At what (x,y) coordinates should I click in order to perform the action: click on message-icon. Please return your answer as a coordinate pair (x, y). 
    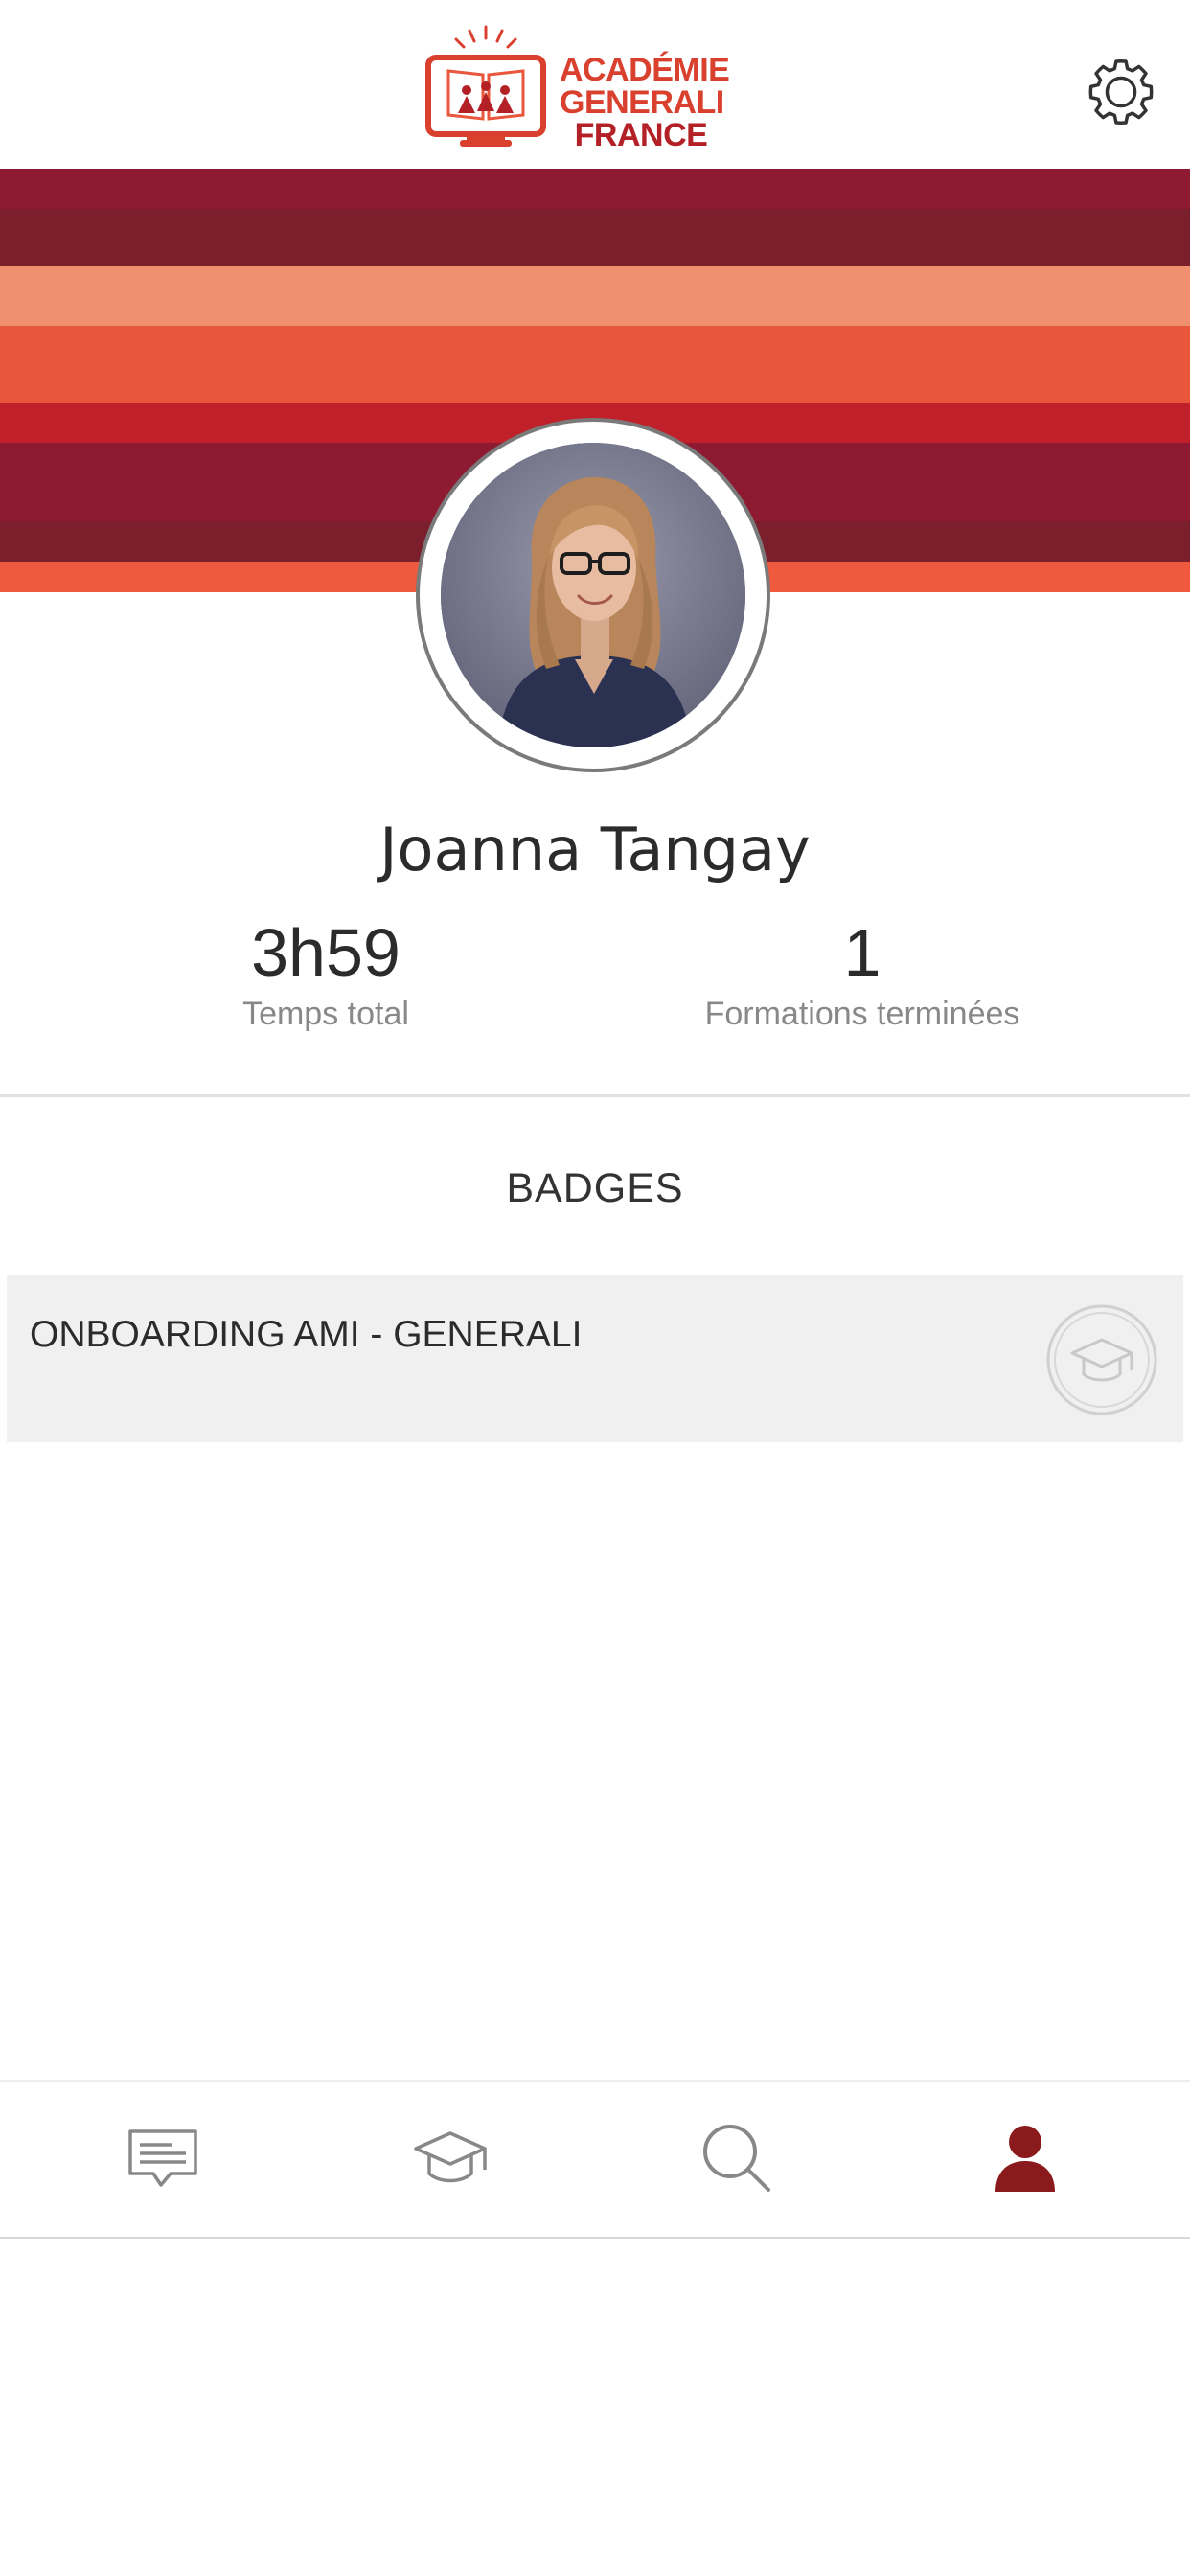
    Looking at the image, I should click on (163, 2158).